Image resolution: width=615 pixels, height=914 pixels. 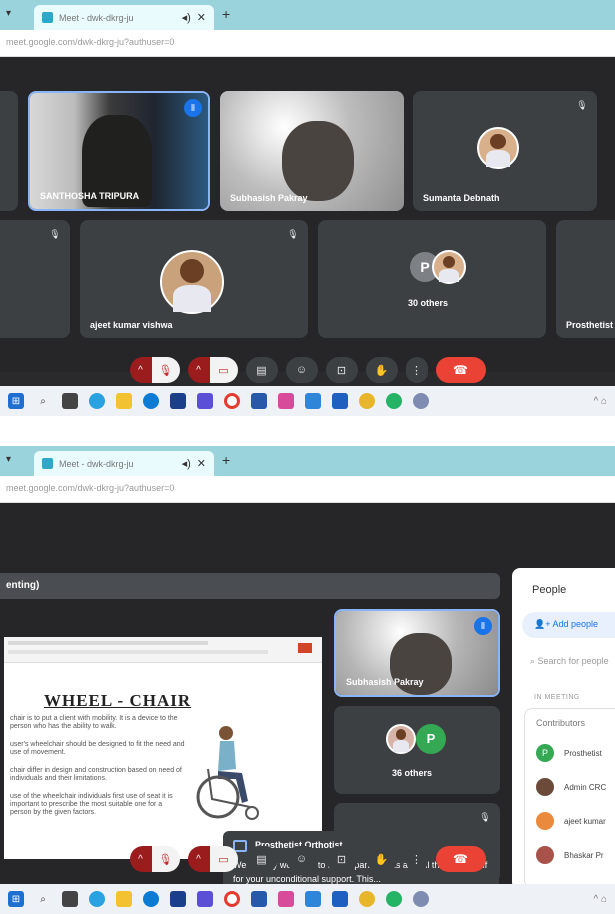 What do you see at coordinates (47, 17) in the screenshot?
I see `meet-favicon-icon` at bounding box center [47, 17].